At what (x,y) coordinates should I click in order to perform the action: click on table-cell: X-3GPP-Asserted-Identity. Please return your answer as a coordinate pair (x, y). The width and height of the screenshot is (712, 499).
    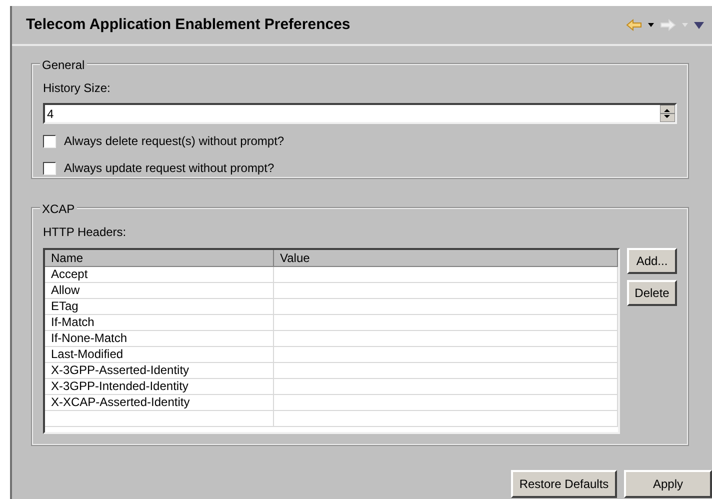
    Looking at the image, I should click on (159, 370).